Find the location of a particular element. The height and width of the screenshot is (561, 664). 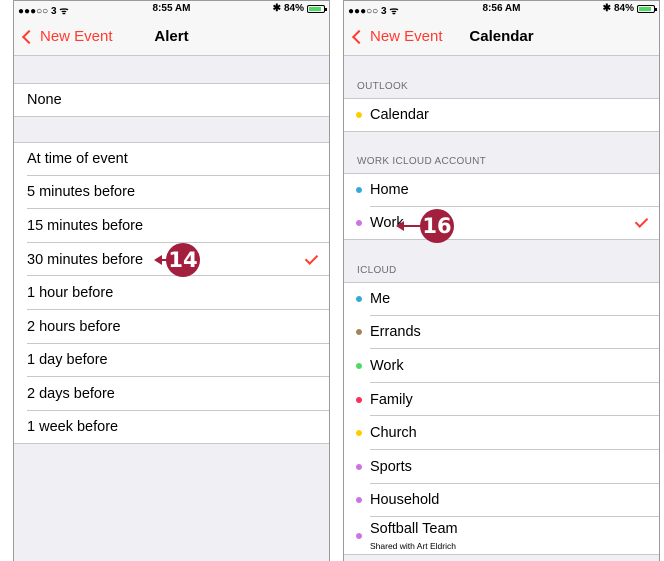

nav-bar: New Event Alert is located at coordinates (171, 36).